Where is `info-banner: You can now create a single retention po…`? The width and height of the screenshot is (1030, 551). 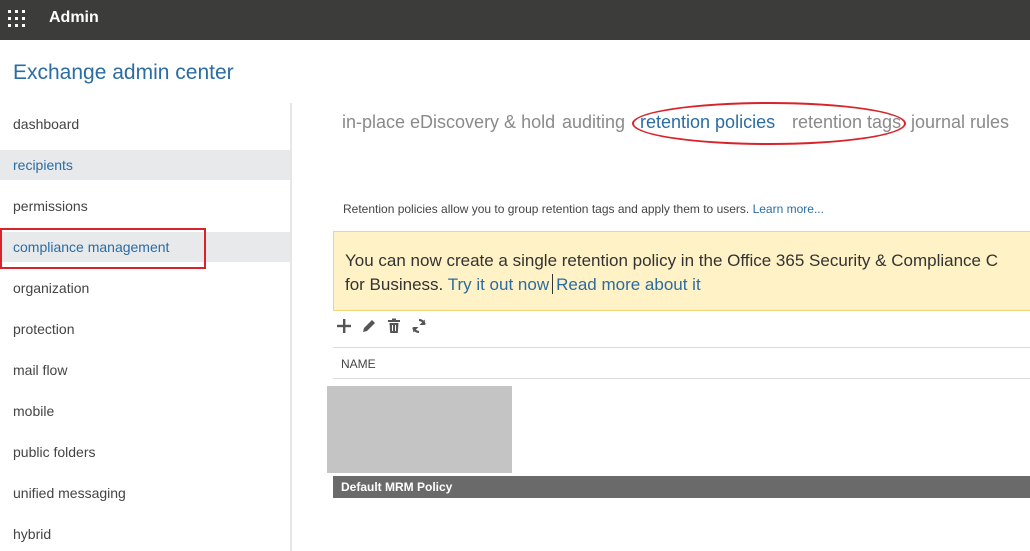
info-banner: You can now create a single retention po… is located at coordinates (681, 271).